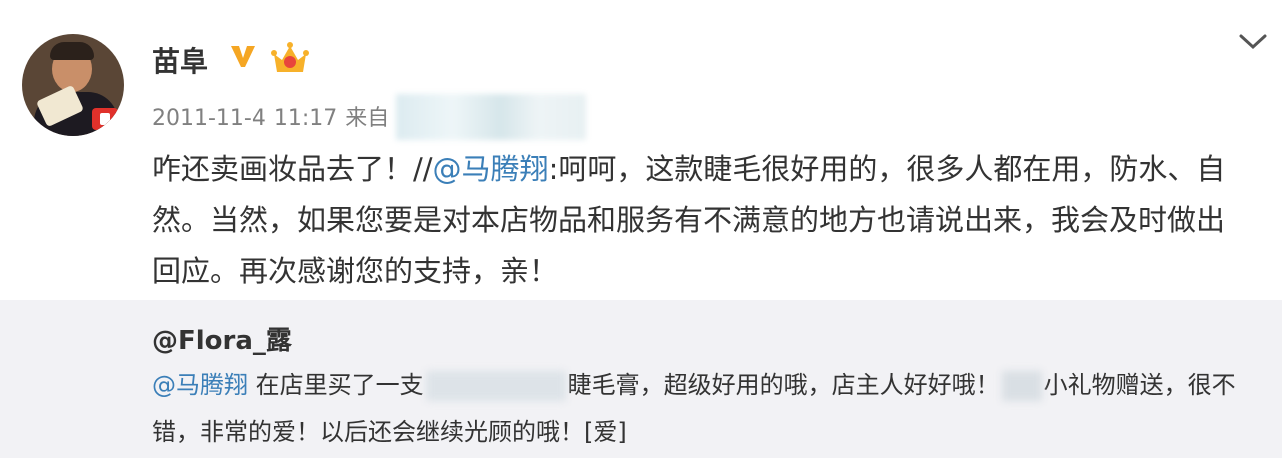 This screenshot has height=458, width=1282. I want to click on repost-mention-link: @马腾翔, so click(200, 385).